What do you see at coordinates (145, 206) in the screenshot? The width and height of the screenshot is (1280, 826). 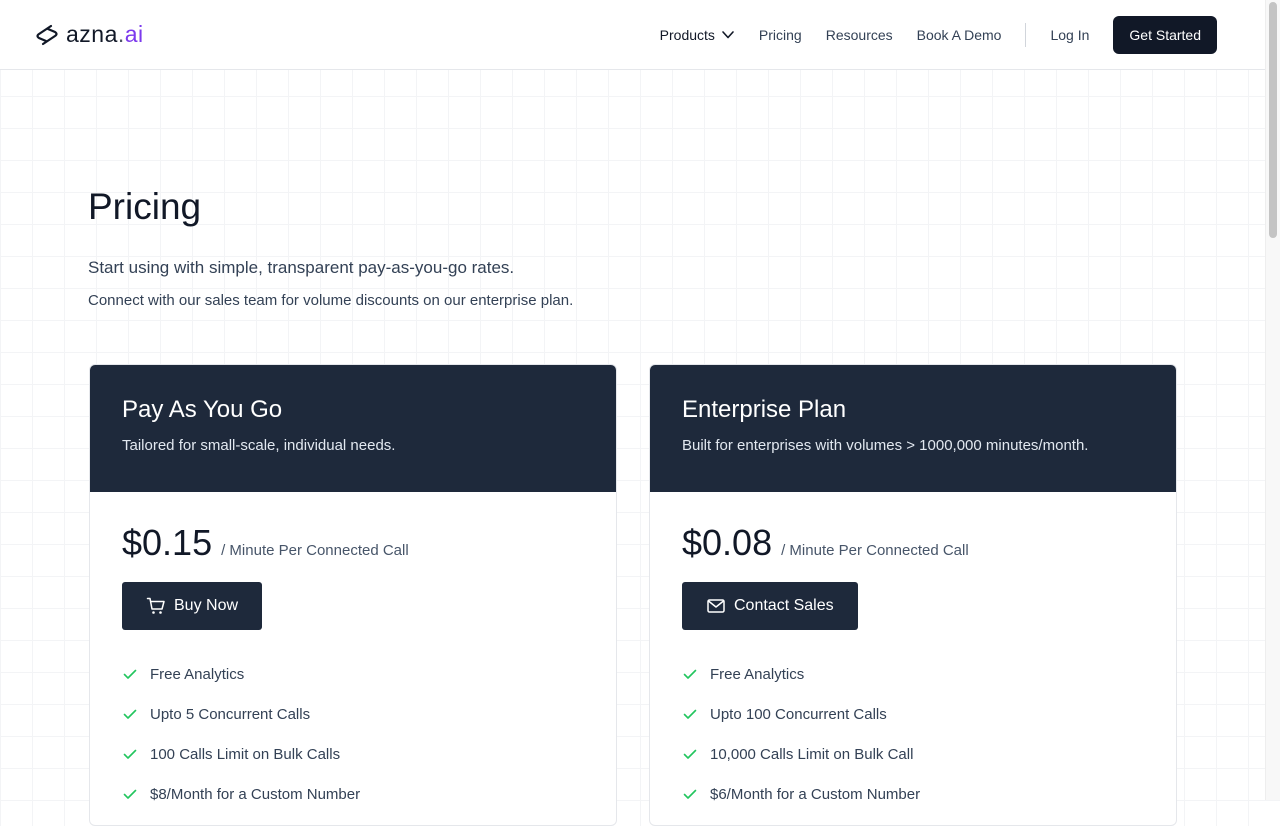 I see `page-title: Pricing` at bounding box center [145, 206].